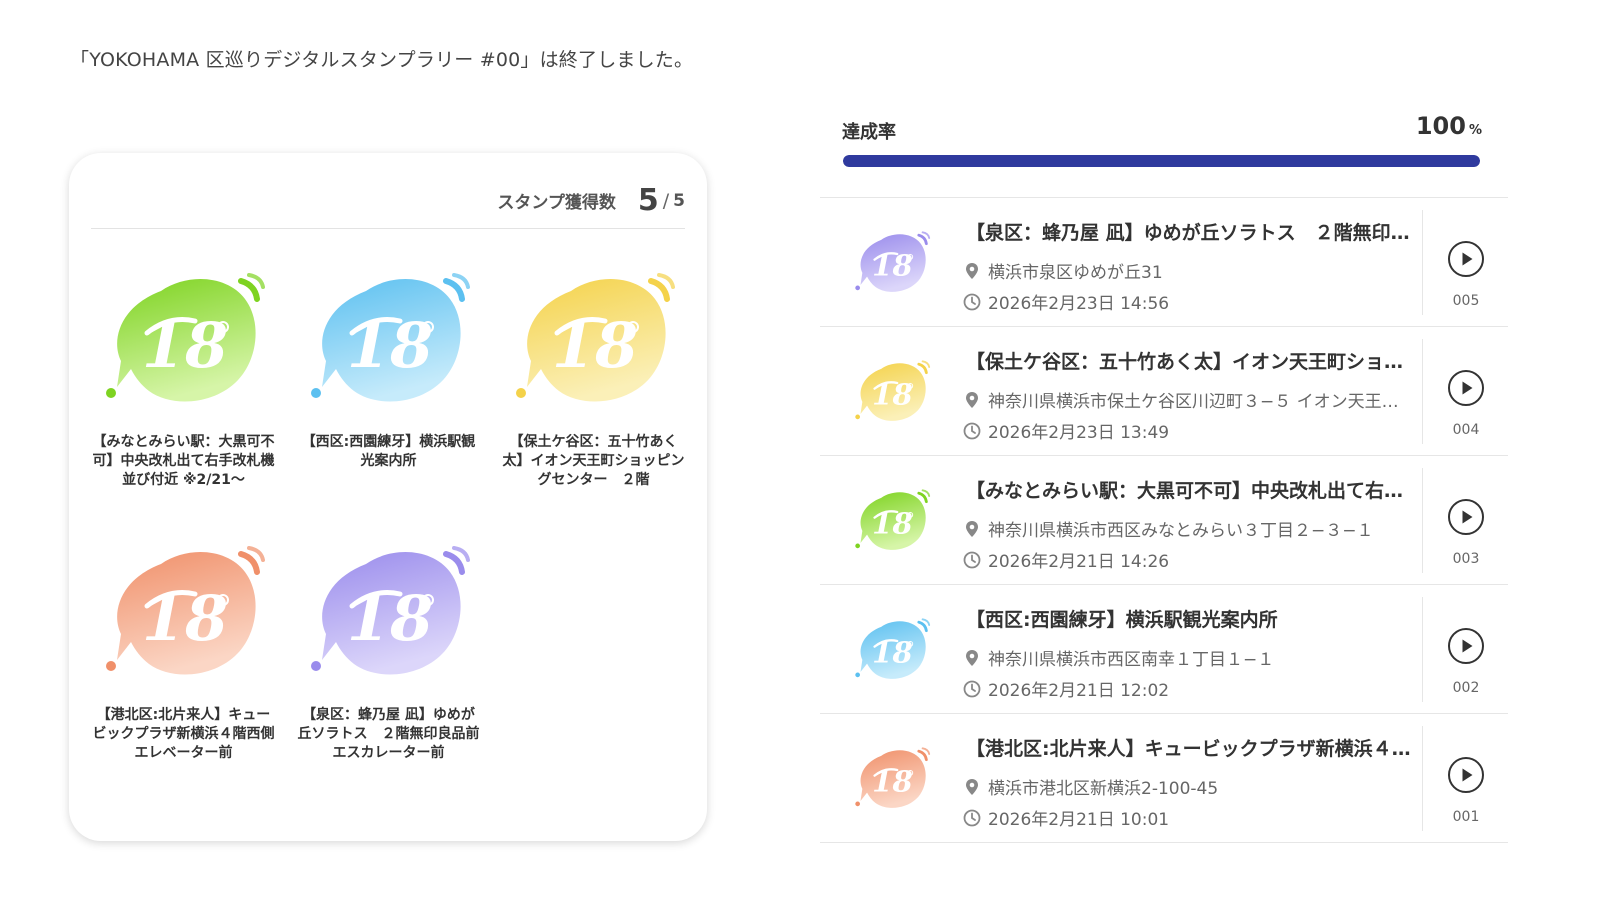 This screenshot has width=1600, height=900. Describe the element at coordinates (1188, 233) in the screenshot. I see `history-title: 【泉区：蜂乃屋 凪】ゆめが丘ソラトス ２階無印良品前エスカレーター前` at that location.